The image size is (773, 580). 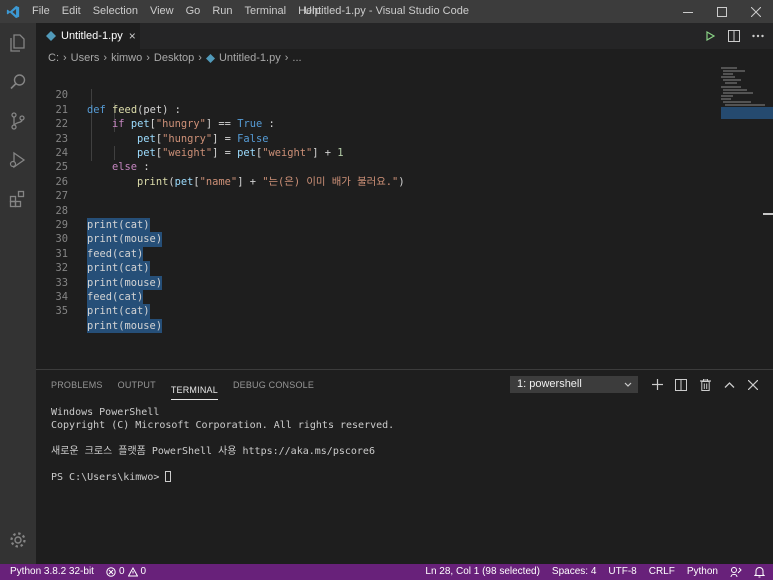 I want to click on run-debug-icon, so click(x=18, y=159).